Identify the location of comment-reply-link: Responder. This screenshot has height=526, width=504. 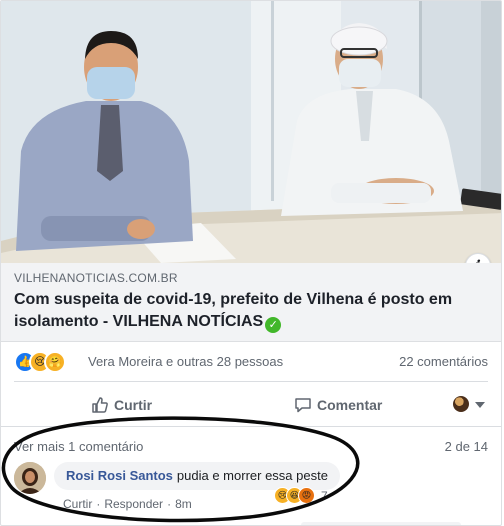
(133, 504).